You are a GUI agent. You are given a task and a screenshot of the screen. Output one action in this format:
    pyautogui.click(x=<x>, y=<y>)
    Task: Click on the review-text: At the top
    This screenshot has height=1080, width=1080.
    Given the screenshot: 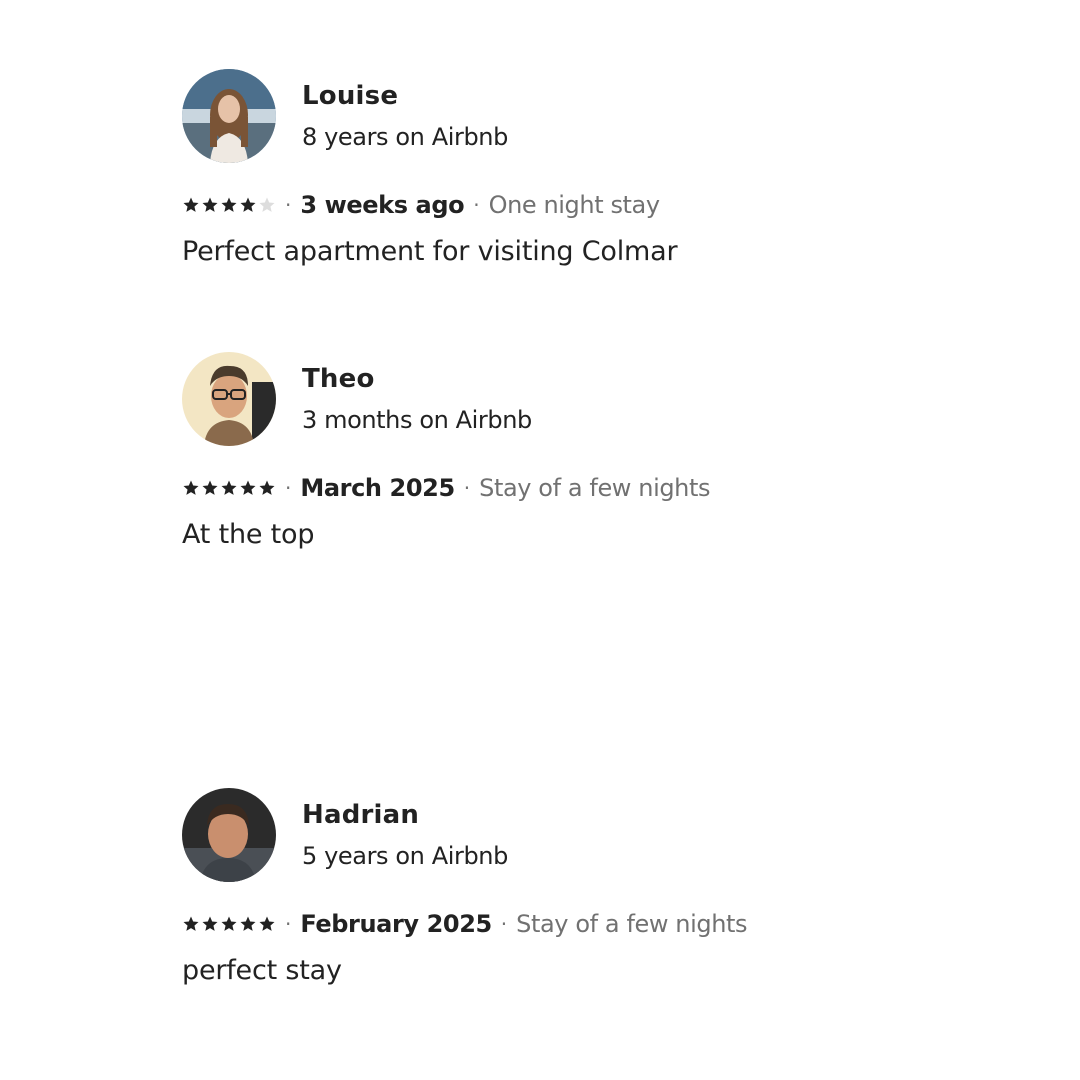 What is the action you would take?
    pyautogui.click(x=248, y=534)
    